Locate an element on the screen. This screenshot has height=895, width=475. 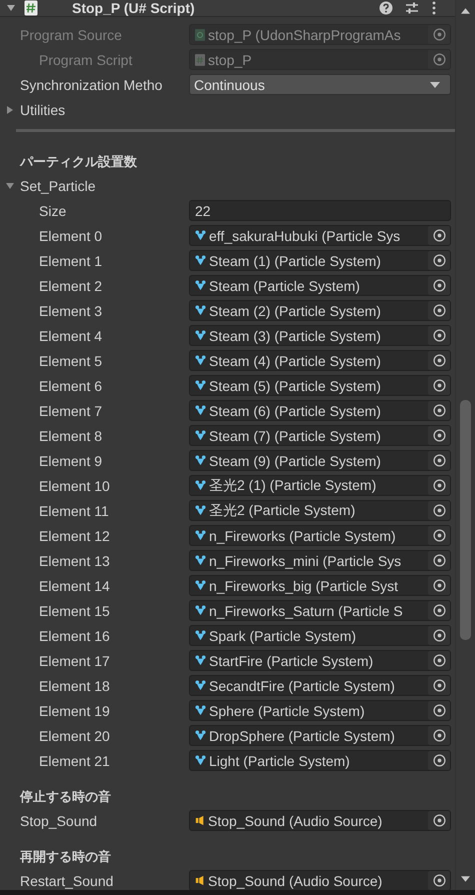
more-menu-icon is located at coordinates (434, 8).